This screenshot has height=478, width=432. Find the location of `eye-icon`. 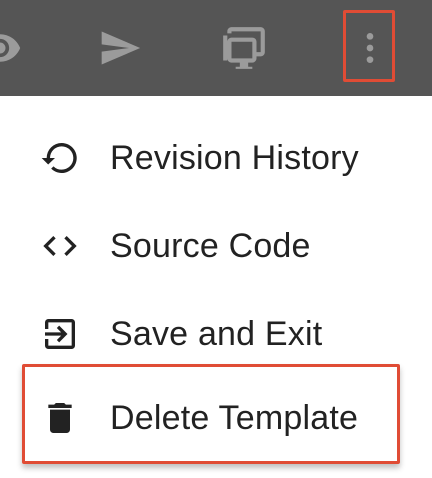

eye-icon is located at coordinates (15, 48).